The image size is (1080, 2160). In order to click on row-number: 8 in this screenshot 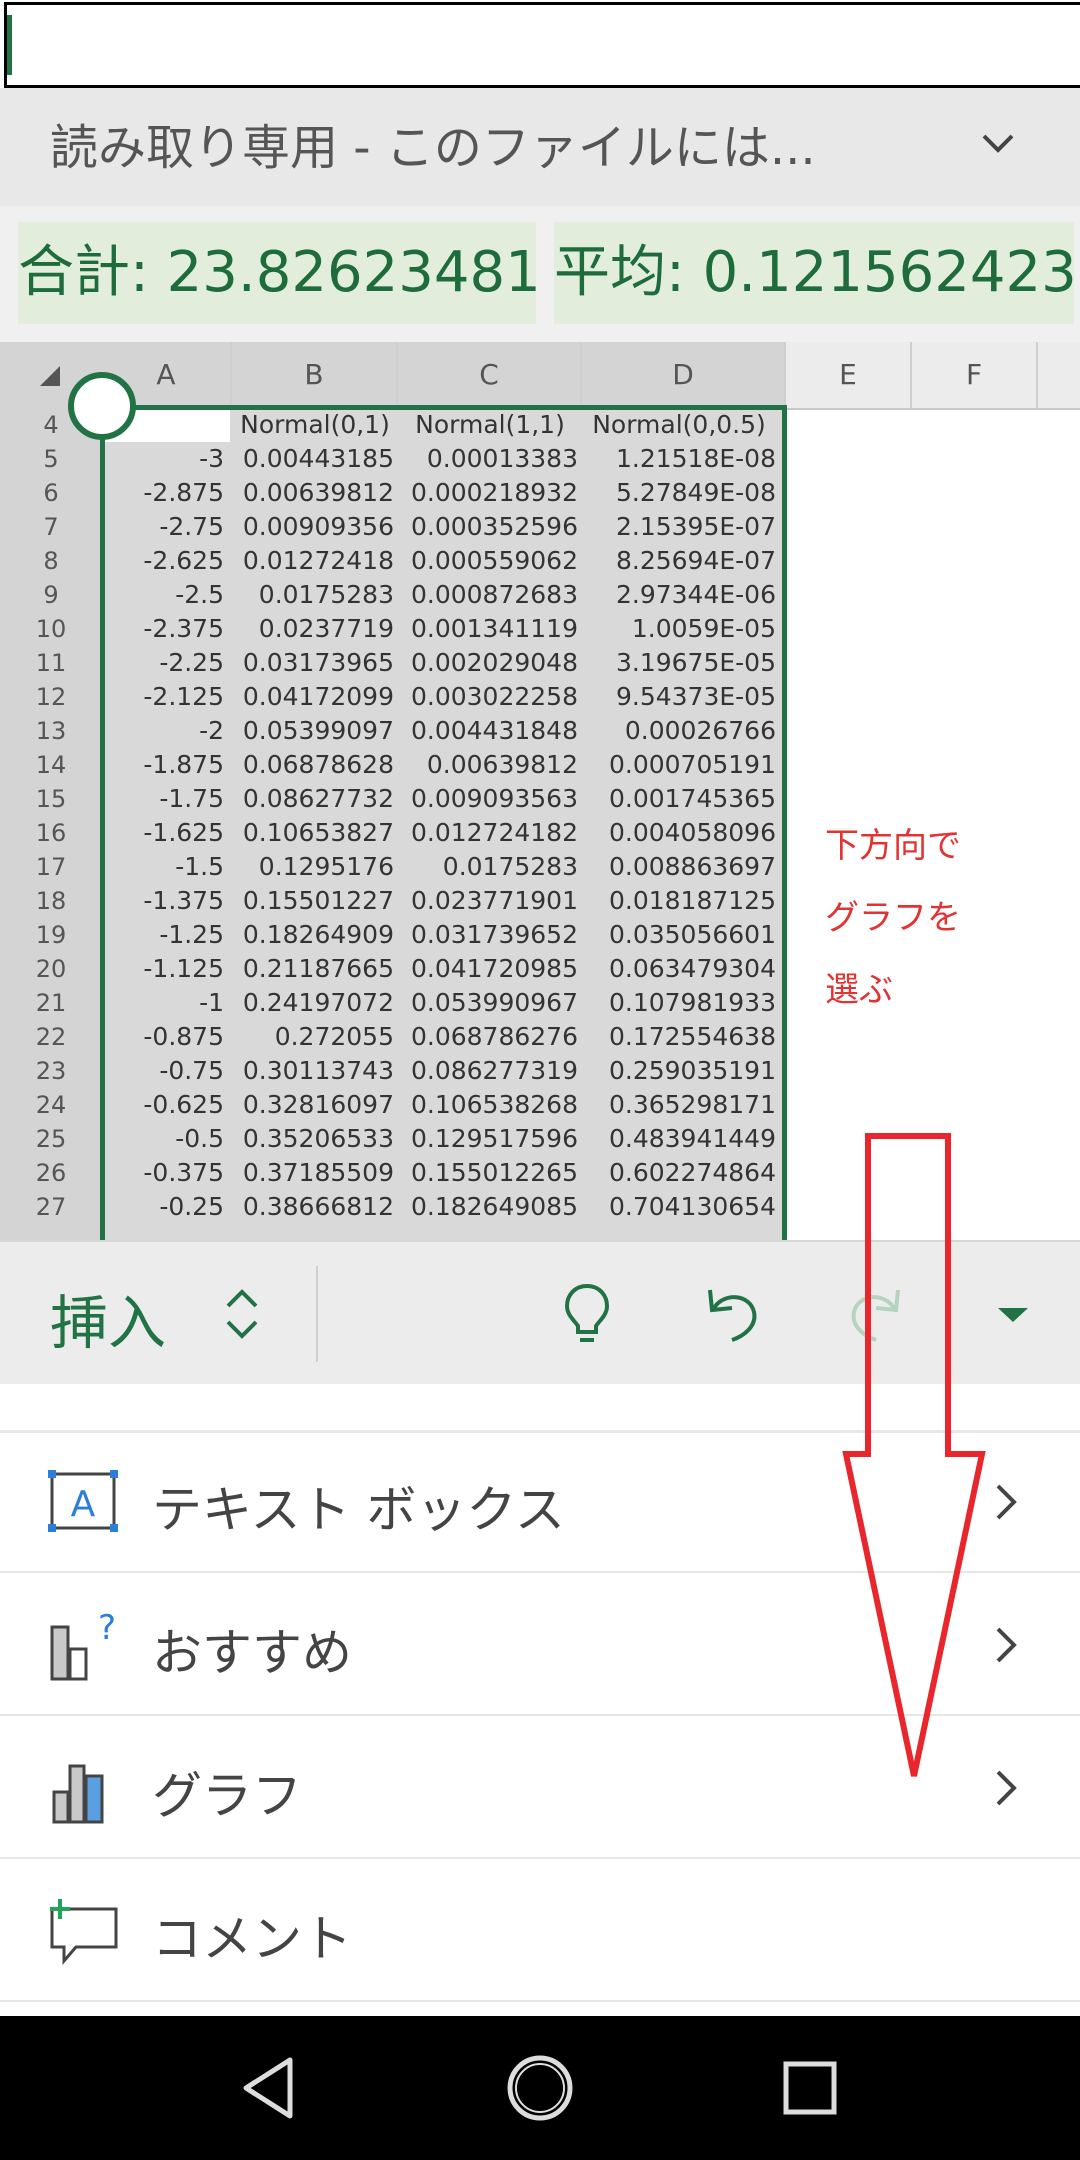, I will do `click(51, 561)`.